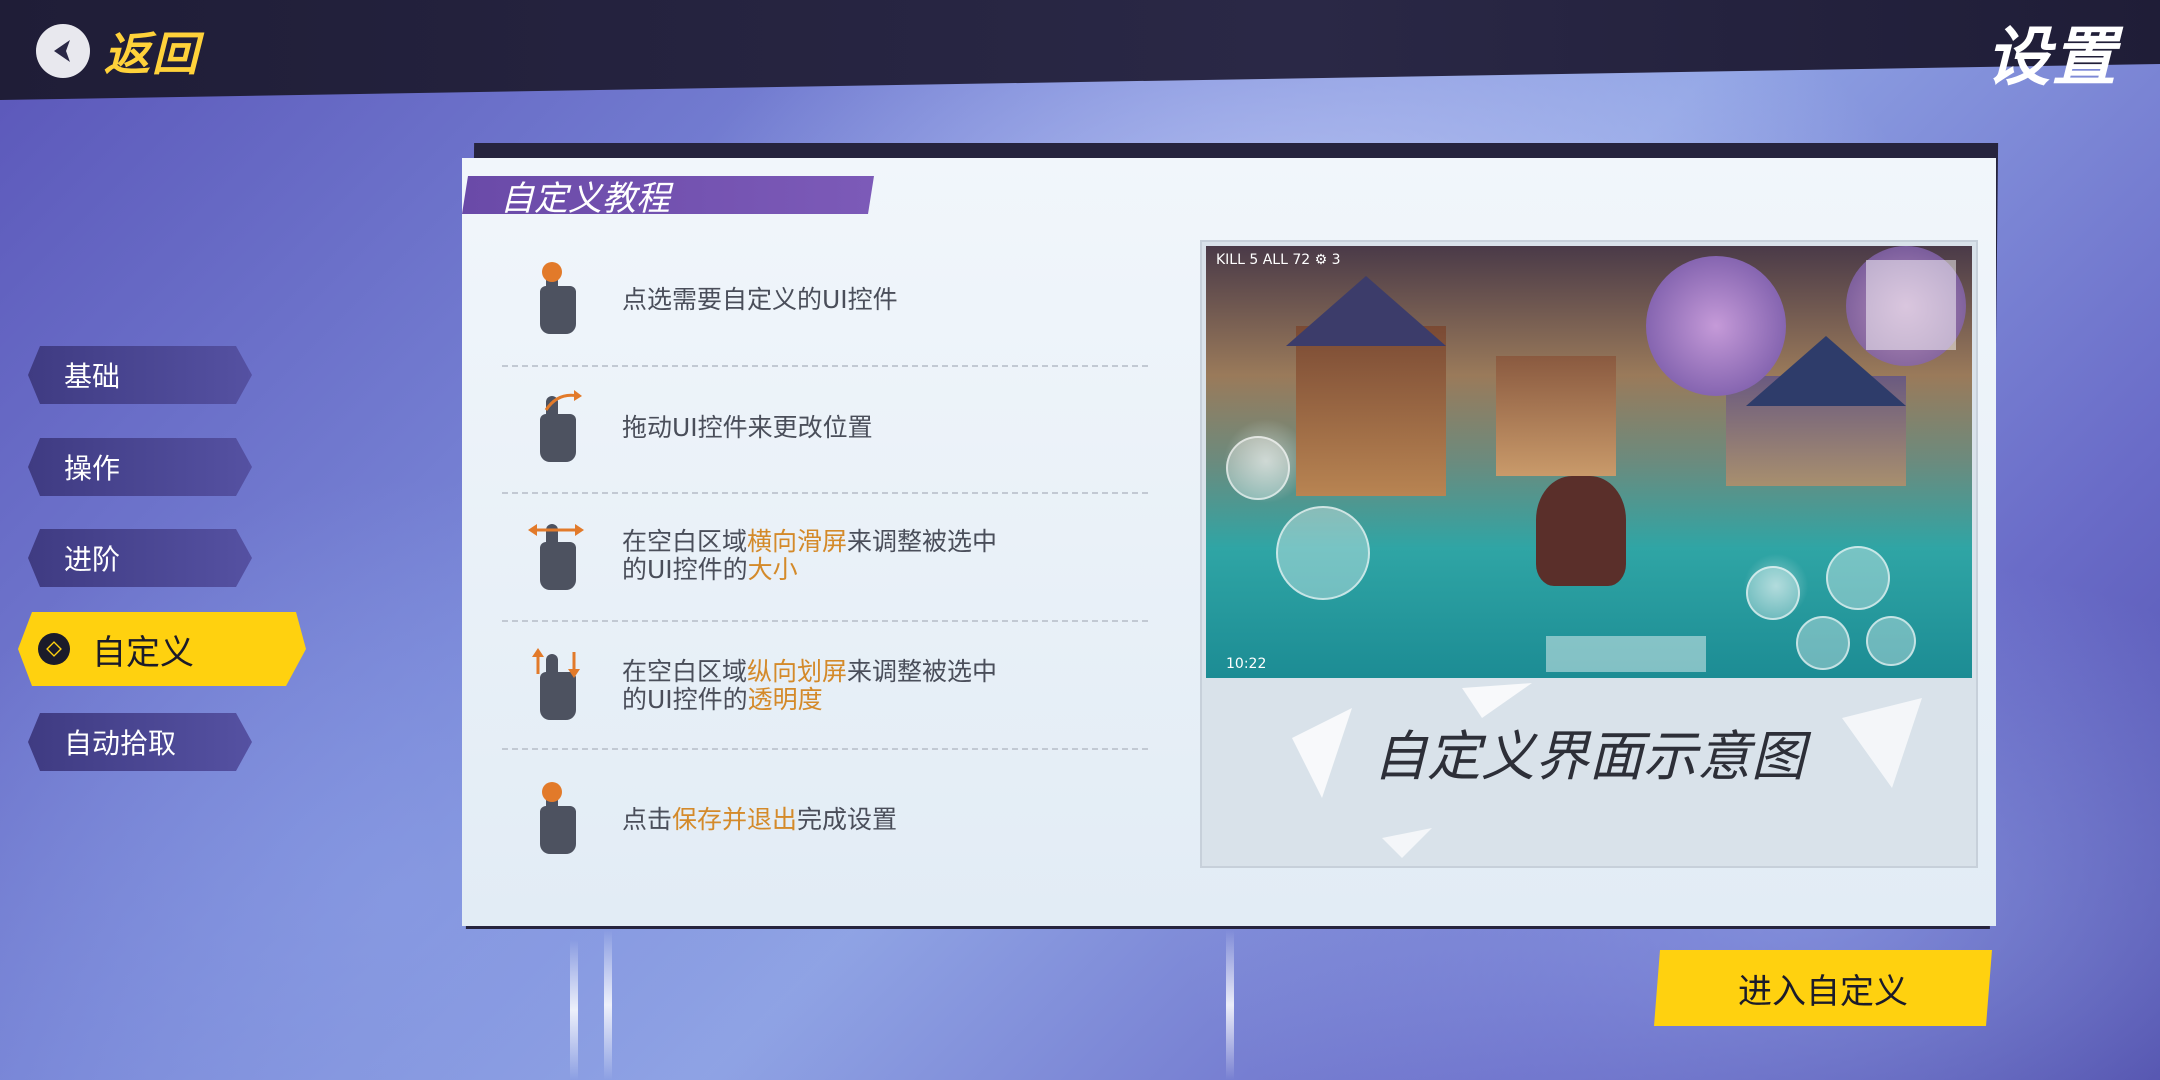  I want to click on page-title: 设置, so click(2052, 58).